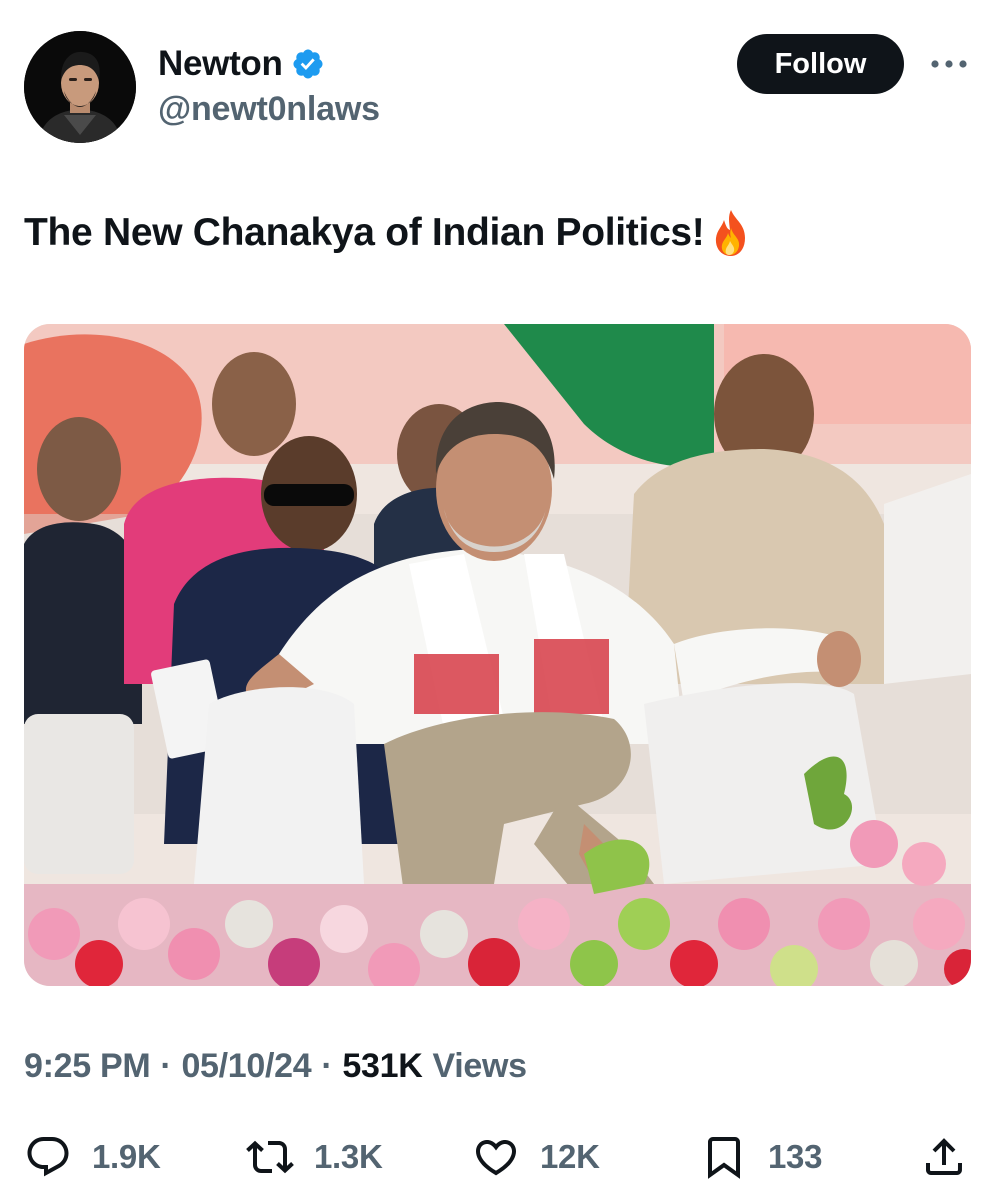  I want to click on repost-button: 1.3K, so click(314, 1157).